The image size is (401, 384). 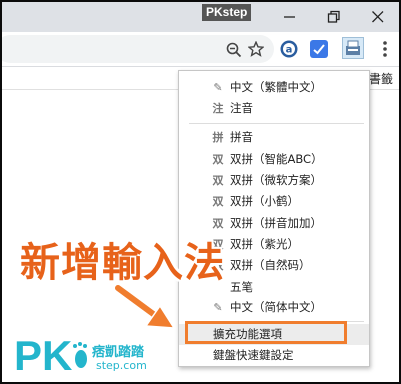 What do you see at coordinates (144, 306) in the screenshot?
I see `arrow-icon` at bounding box center [144, 306].